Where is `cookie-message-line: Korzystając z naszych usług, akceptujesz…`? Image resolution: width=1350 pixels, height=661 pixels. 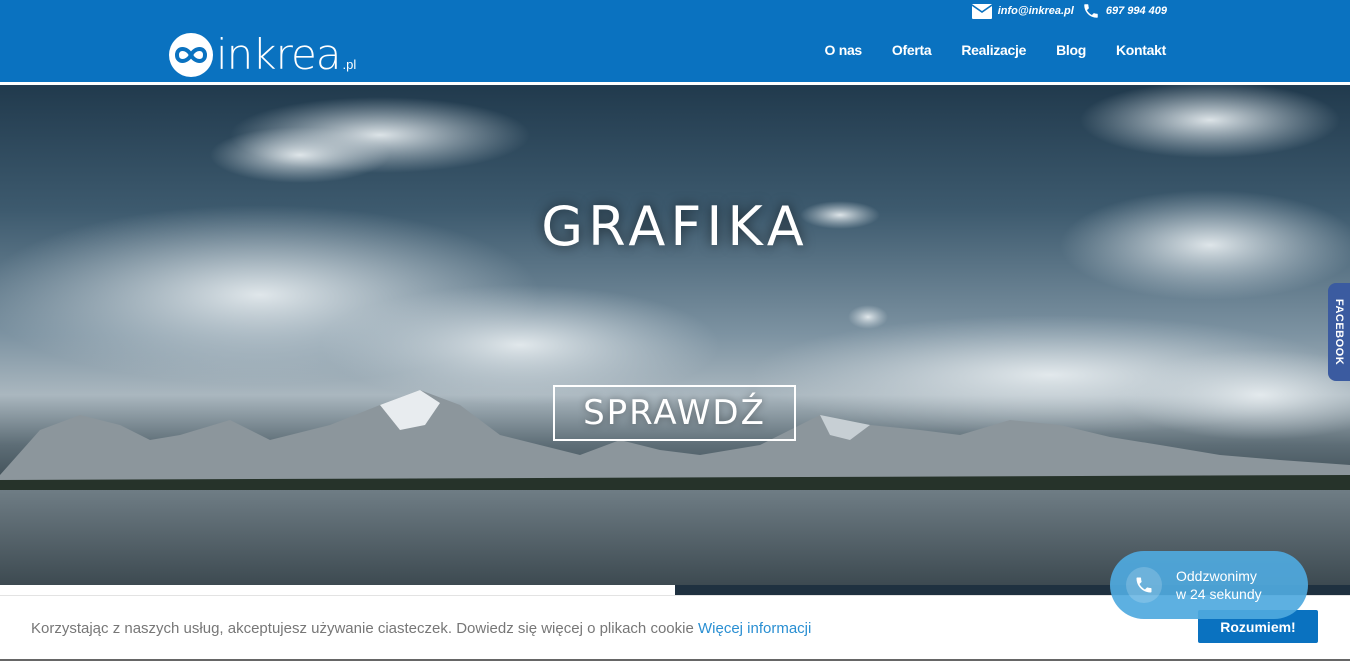
cookie-message-line: Korzystając z naszych usług, akceptujesz… is located at coordinates (421, 628).